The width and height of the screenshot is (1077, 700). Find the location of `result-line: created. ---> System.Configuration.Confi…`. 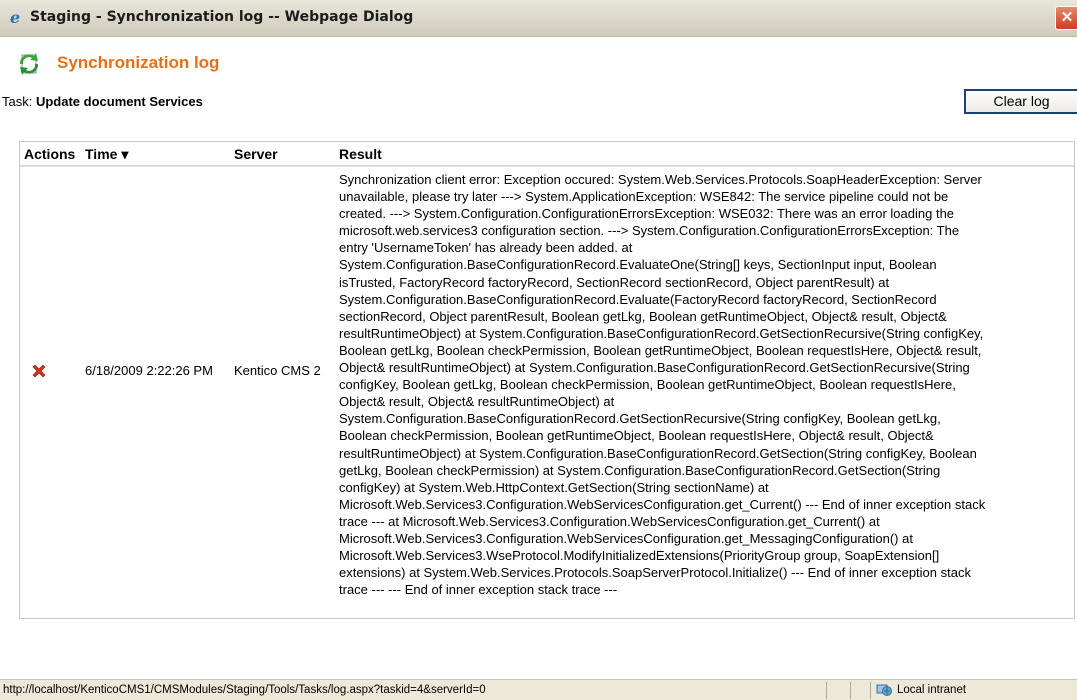

result-line: created. ---> System.Configuration.Confi… is located at coordinates (647, 214).